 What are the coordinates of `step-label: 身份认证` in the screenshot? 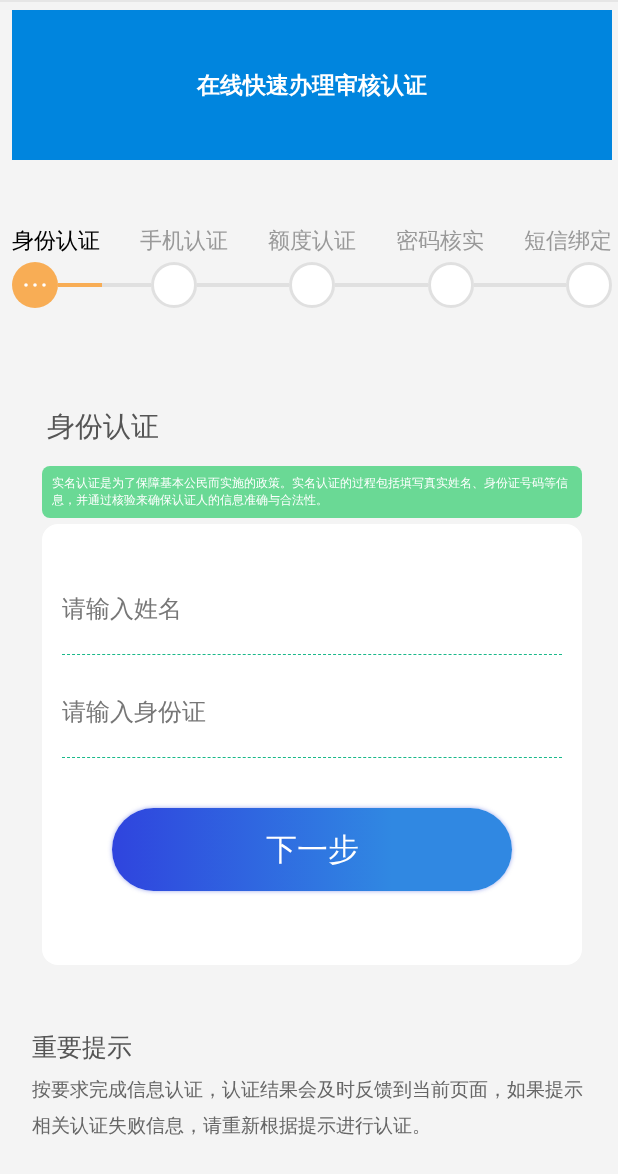 It's located at (56, 241).